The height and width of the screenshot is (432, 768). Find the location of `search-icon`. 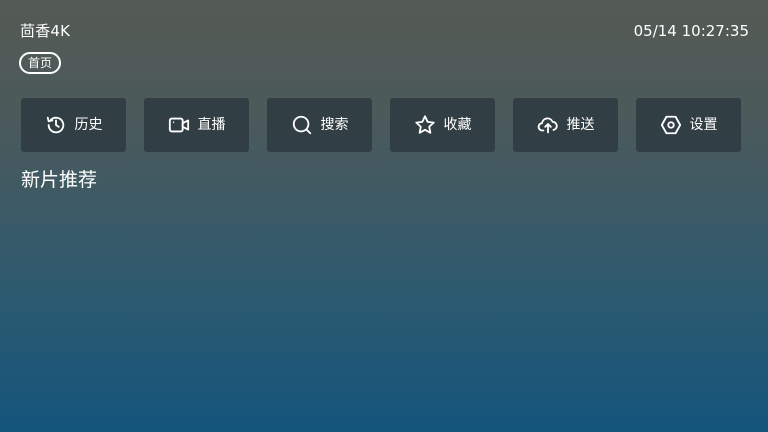

search-icon is located at coordinates (302, 125).